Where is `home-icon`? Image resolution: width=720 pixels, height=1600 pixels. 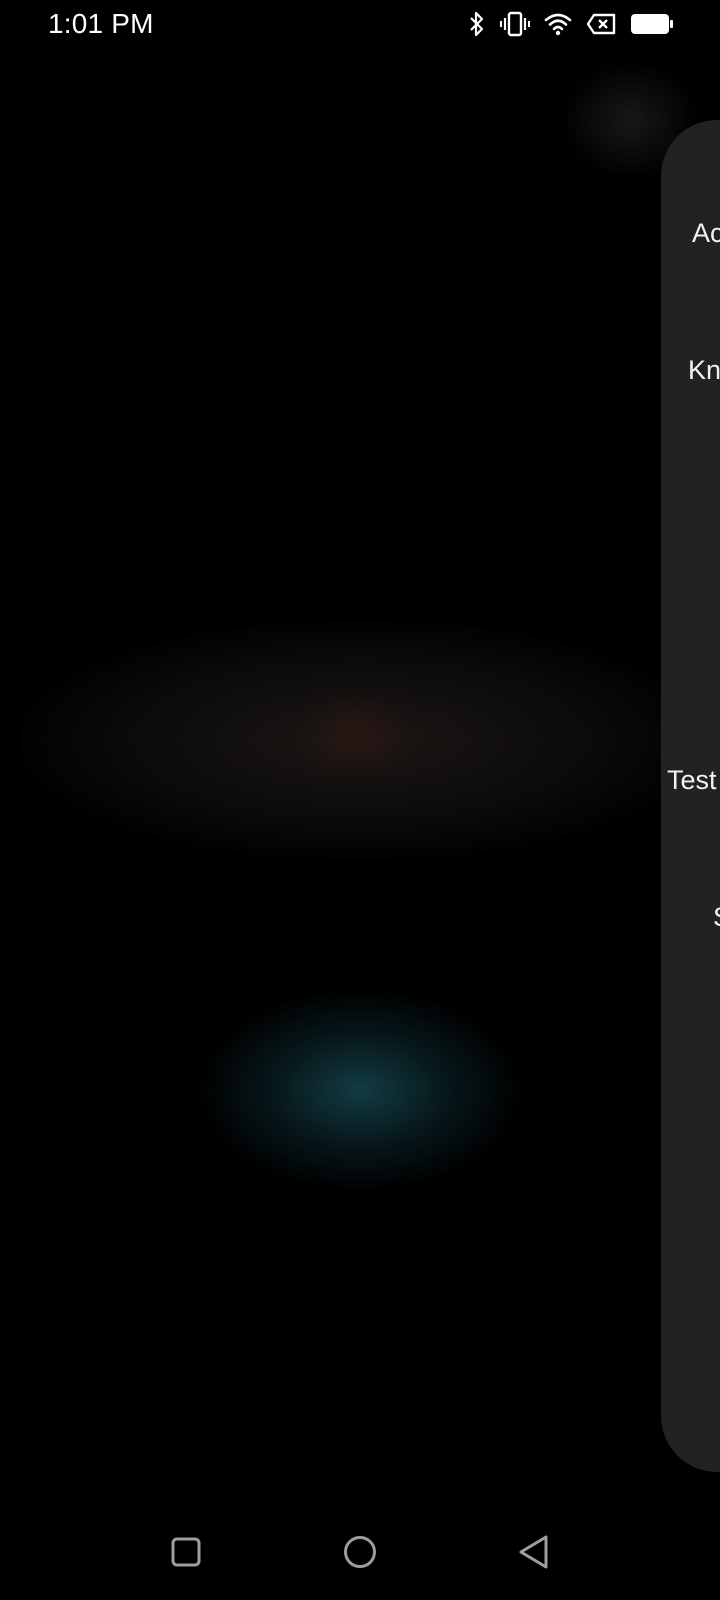 home-icon is located at coordinates (360, 1554).